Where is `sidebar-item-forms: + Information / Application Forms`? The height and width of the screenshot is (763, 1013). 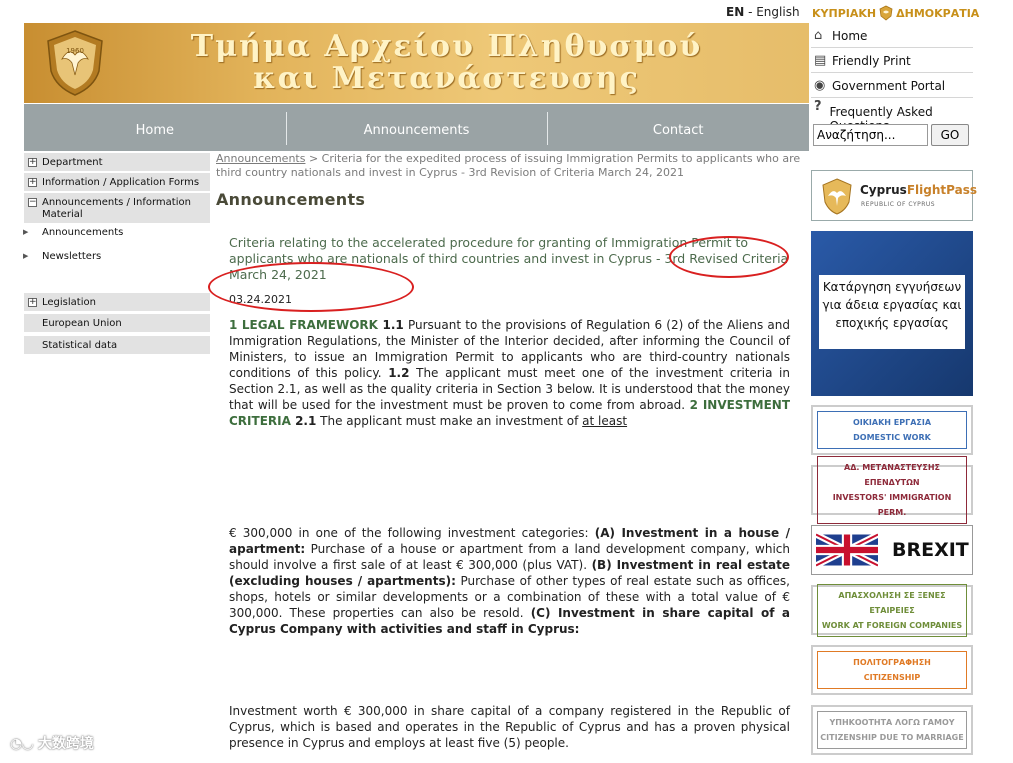 sidebar-item-forms: + Information / Application Forms is located at coordinates (117, 182).